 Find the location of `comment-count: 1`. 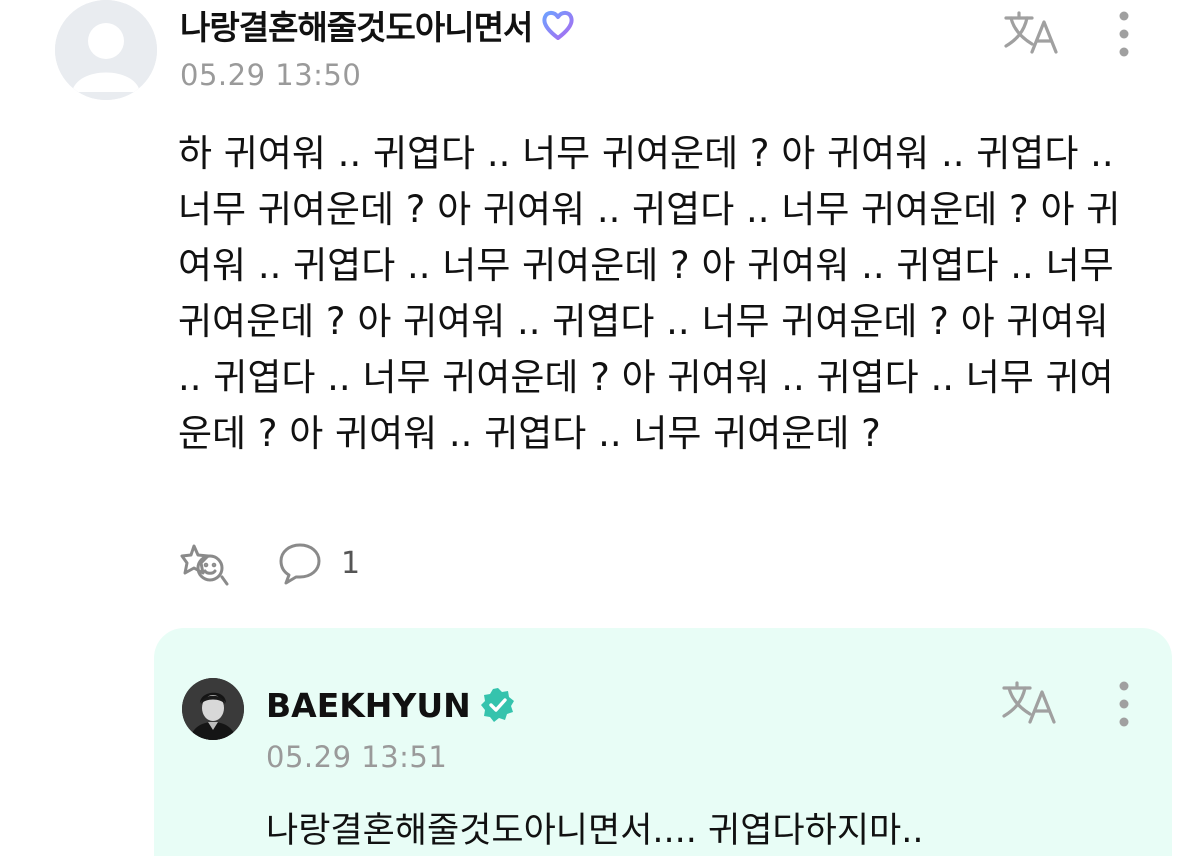

comment-count: 1 is located at coordinates (351, 563).